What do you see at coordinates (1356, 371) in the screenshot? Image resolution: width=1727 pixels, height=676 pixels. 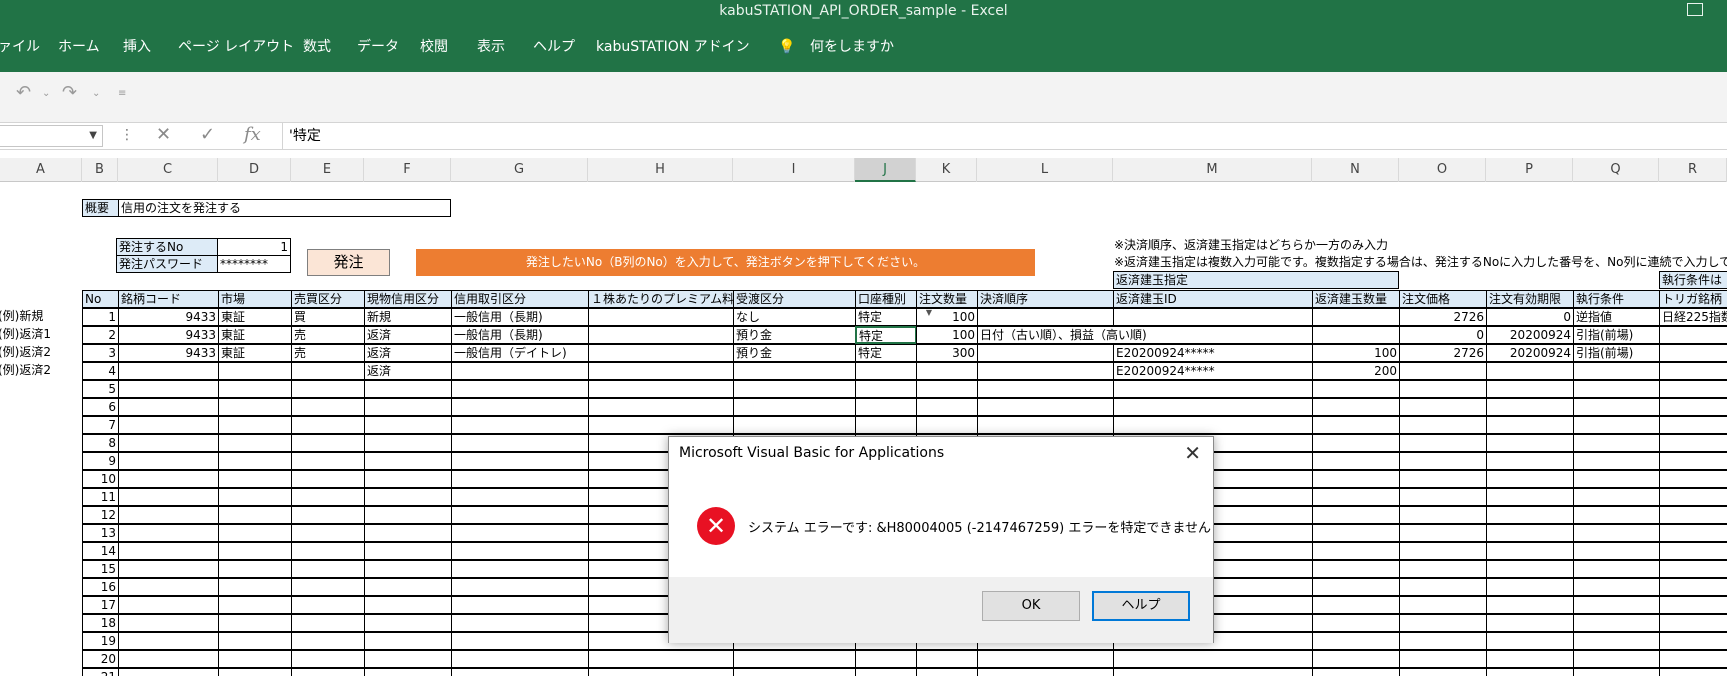 I see `table-cell: 200` at bounding box center [1356, 371].